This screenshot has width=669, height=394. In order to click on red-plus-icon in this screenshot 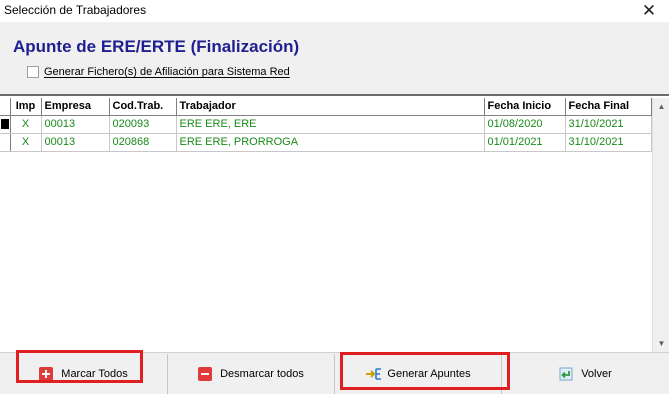, I will do `click(46, 374)`.